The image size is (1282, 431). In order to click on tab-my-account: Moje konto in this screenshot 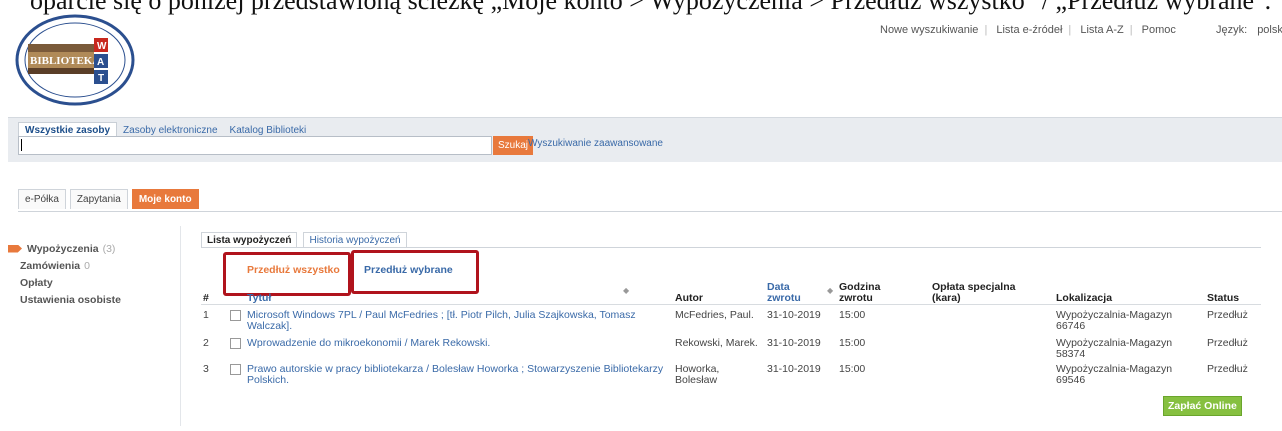, I will do `click(165, 199)`.